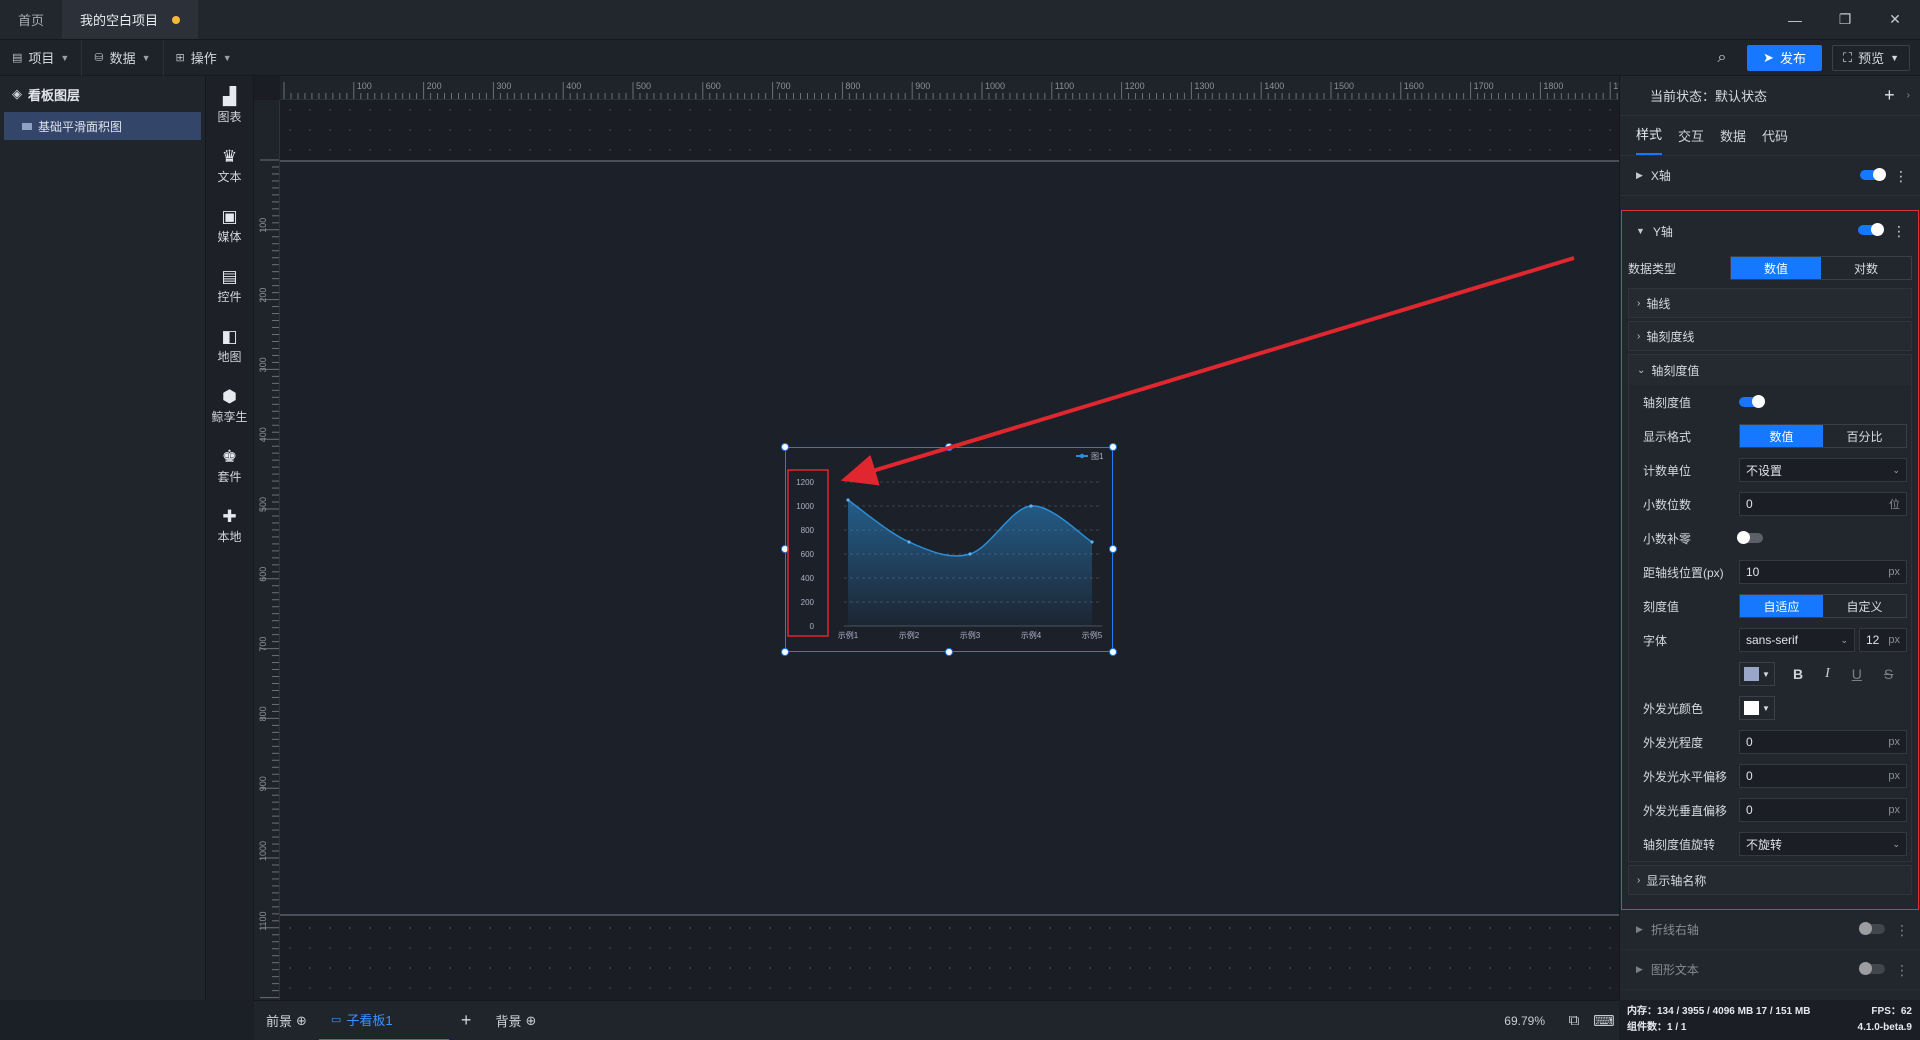 The height and width of the screenshot is (1040, 1920). What do you see at coordinates (229, 406) in the screenshot?
I see `comp-twin: ⬢ 鲸孪生` at bounding box center [229, 406].